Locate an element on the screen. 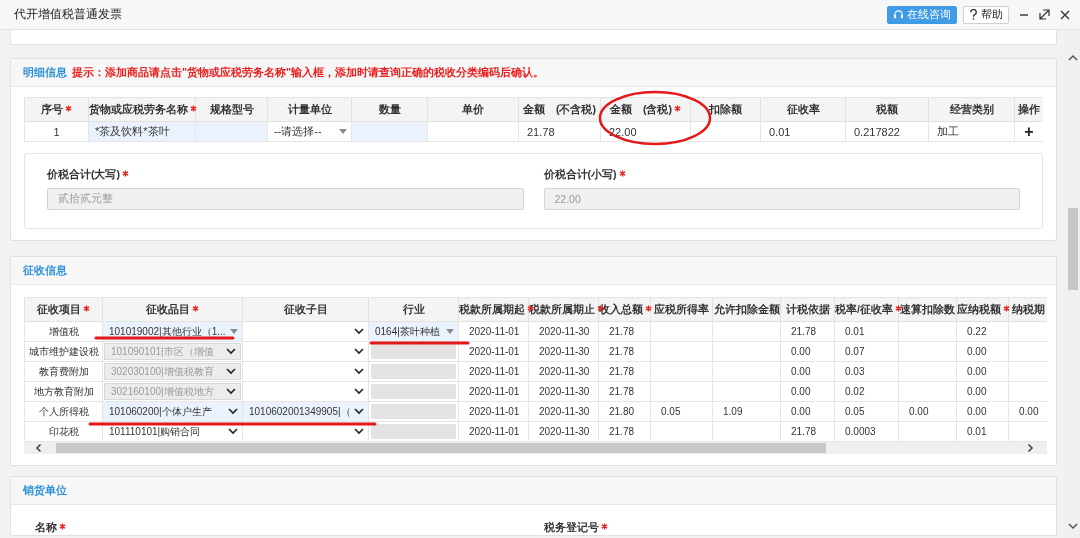 This screenshot has width=1080, height=538. column-header: 金额 (不含税) is located at coordinates (559, 109).